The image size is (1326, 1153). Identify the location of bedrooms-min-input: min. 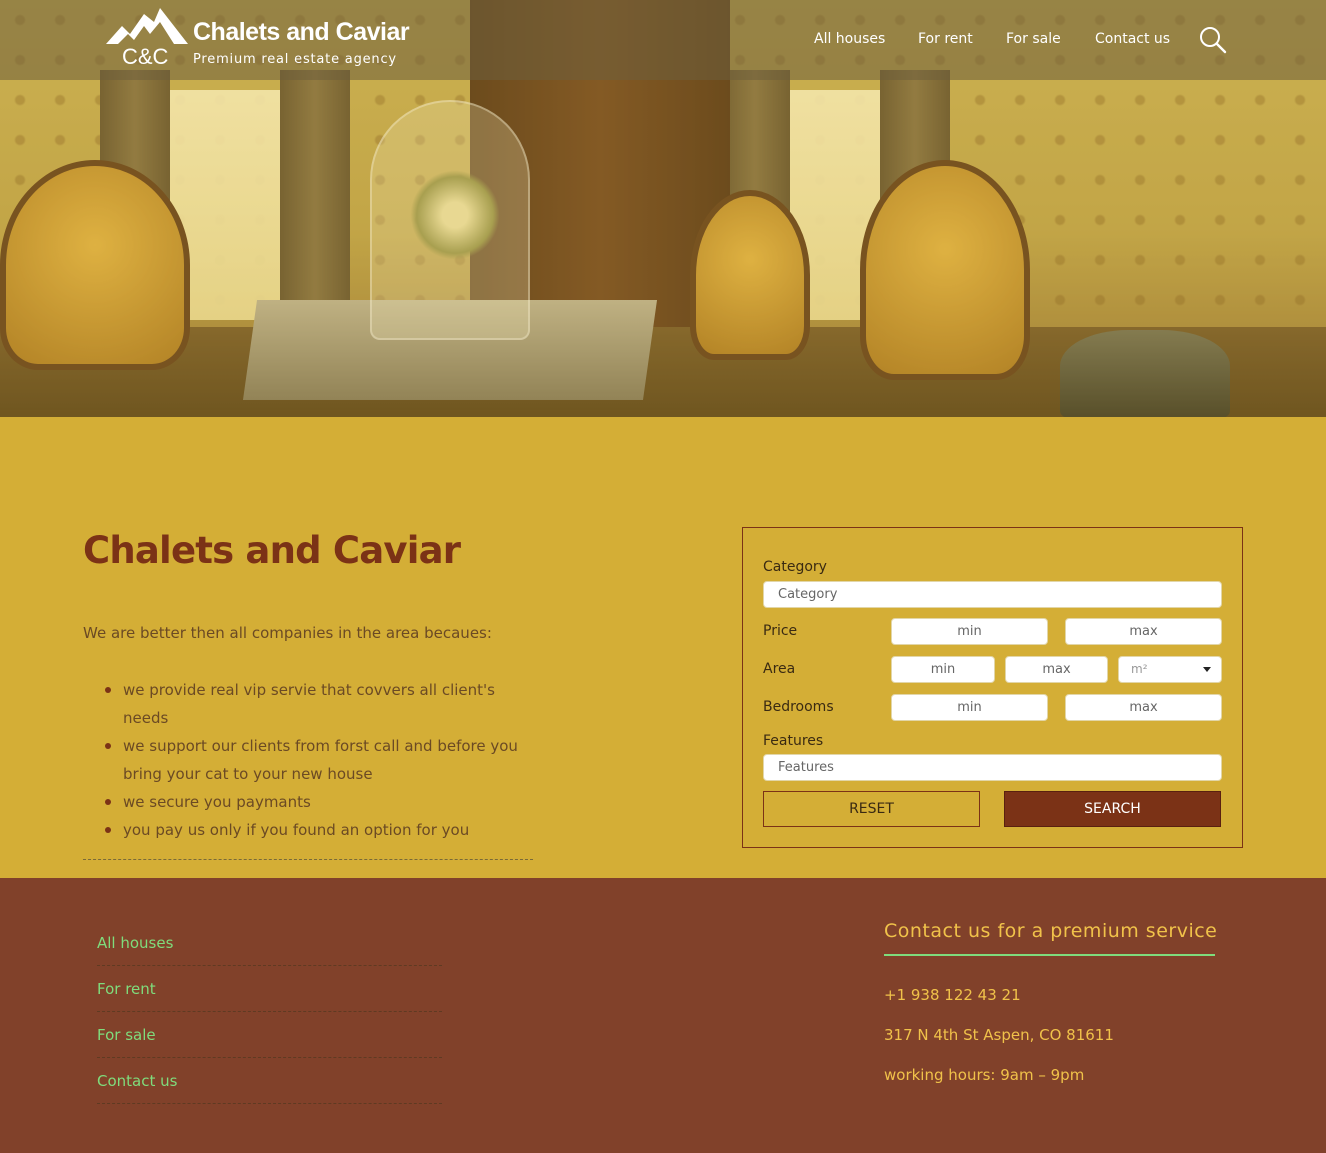
(969, 707).